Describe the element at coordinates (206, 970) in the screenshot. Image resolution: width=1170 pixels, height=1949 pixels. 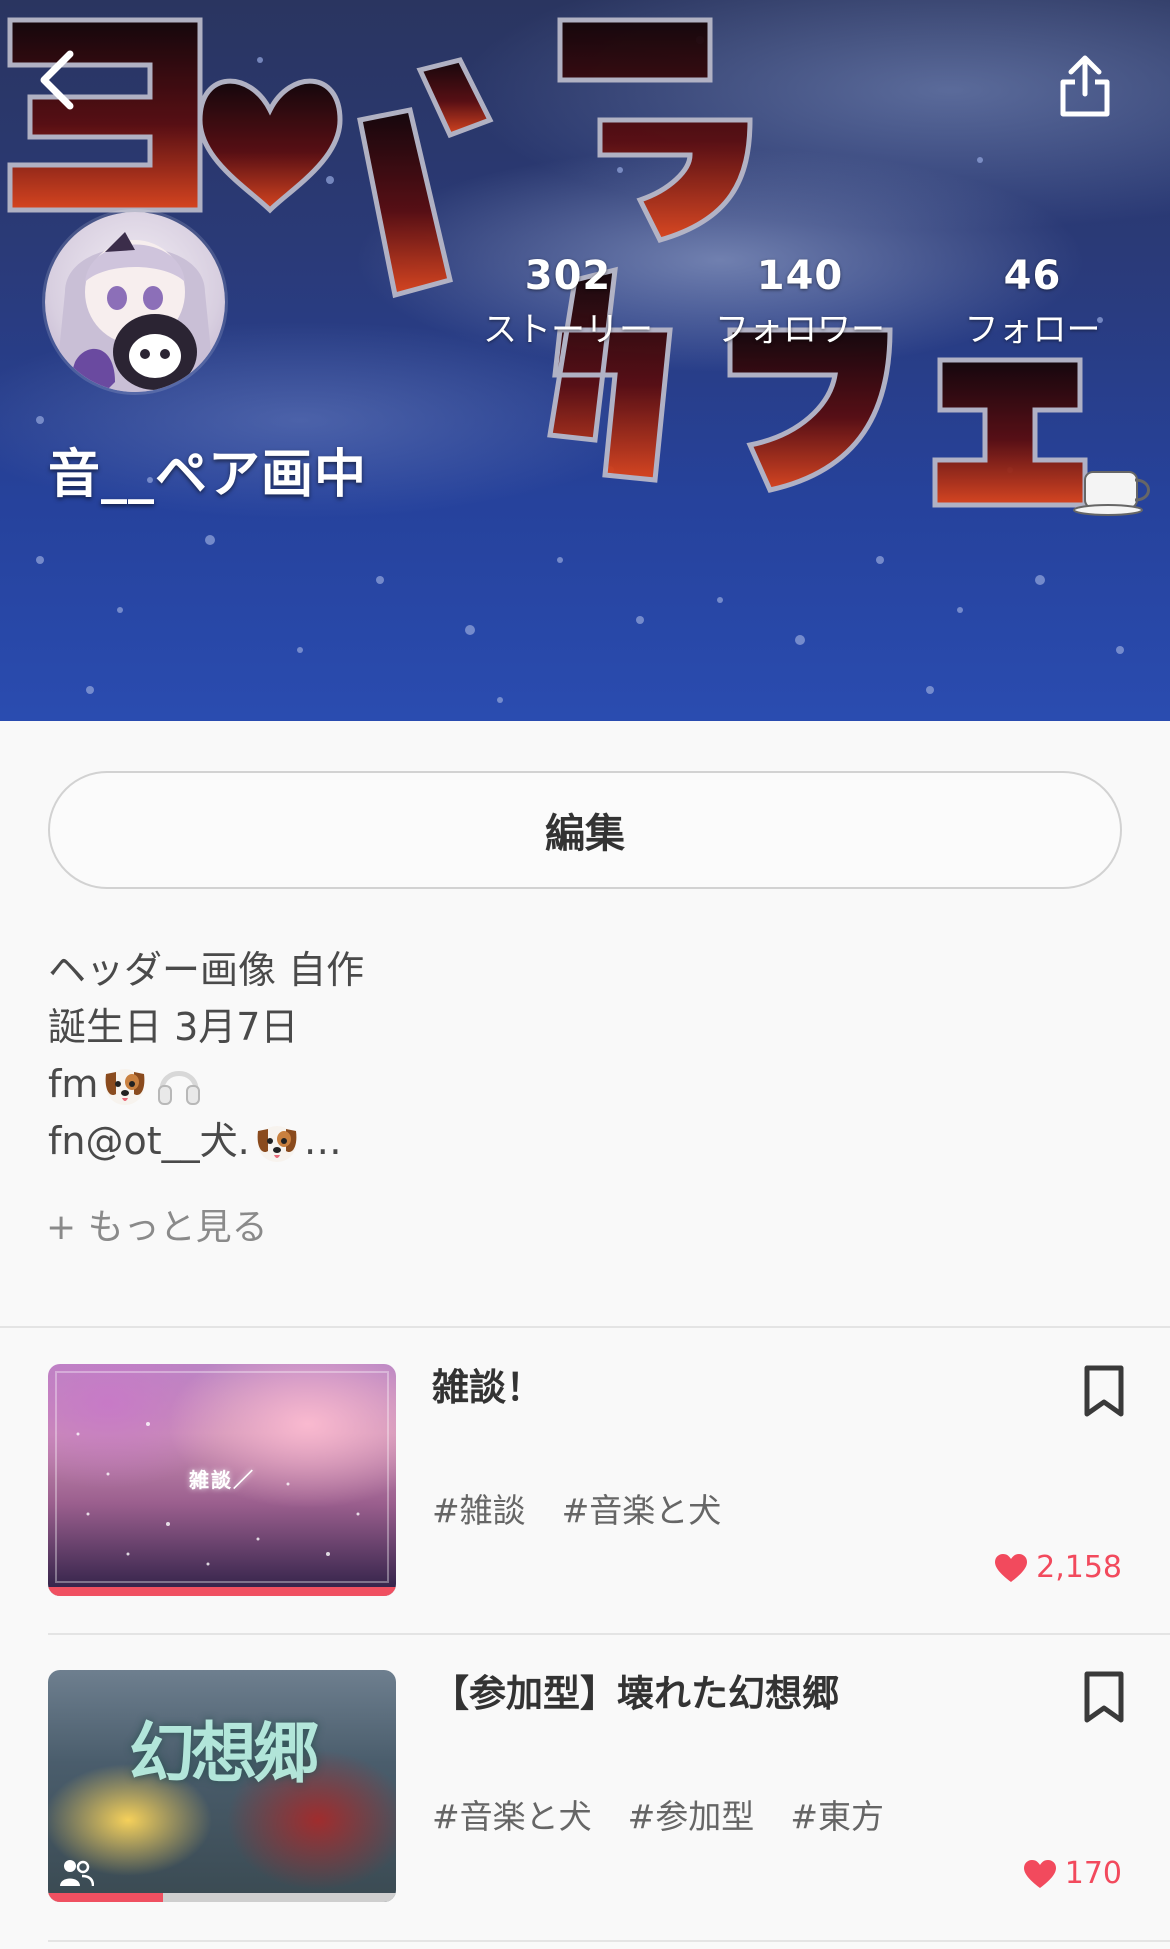
I see `bio-text: ヘッダー画像 自作` at that location.